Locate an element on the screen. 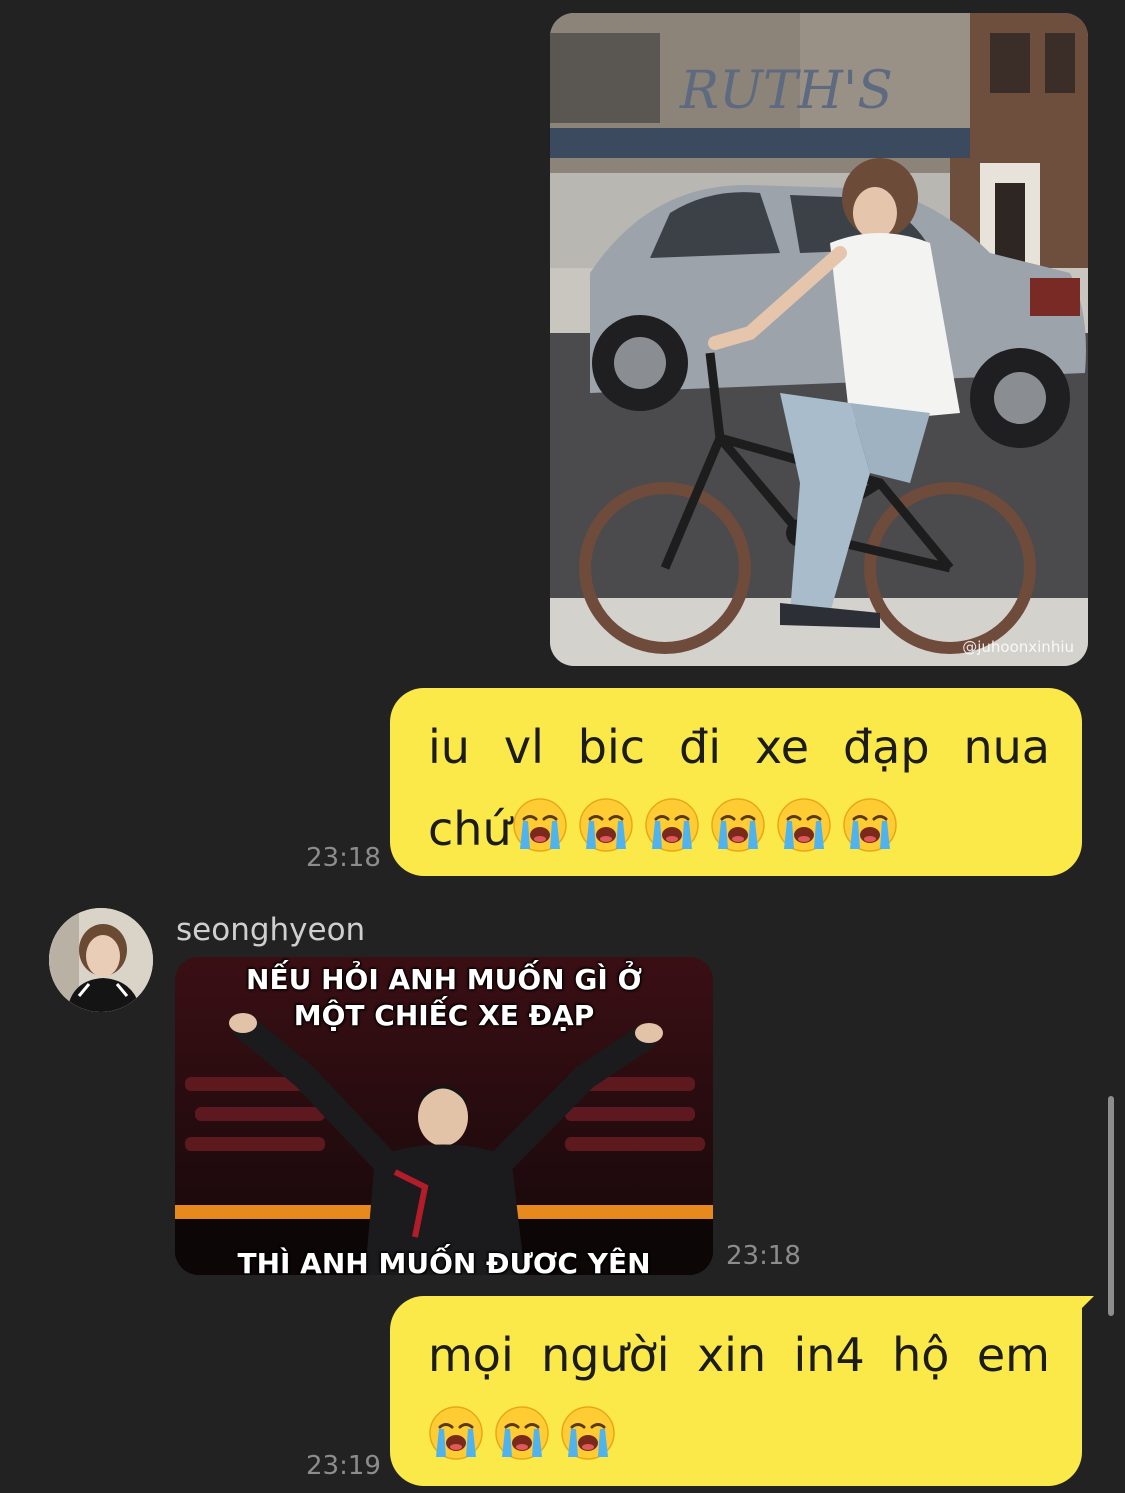 The width and height of the screenshot is (1125, 1493). avatar-photo is located at coordinates (101, 960).